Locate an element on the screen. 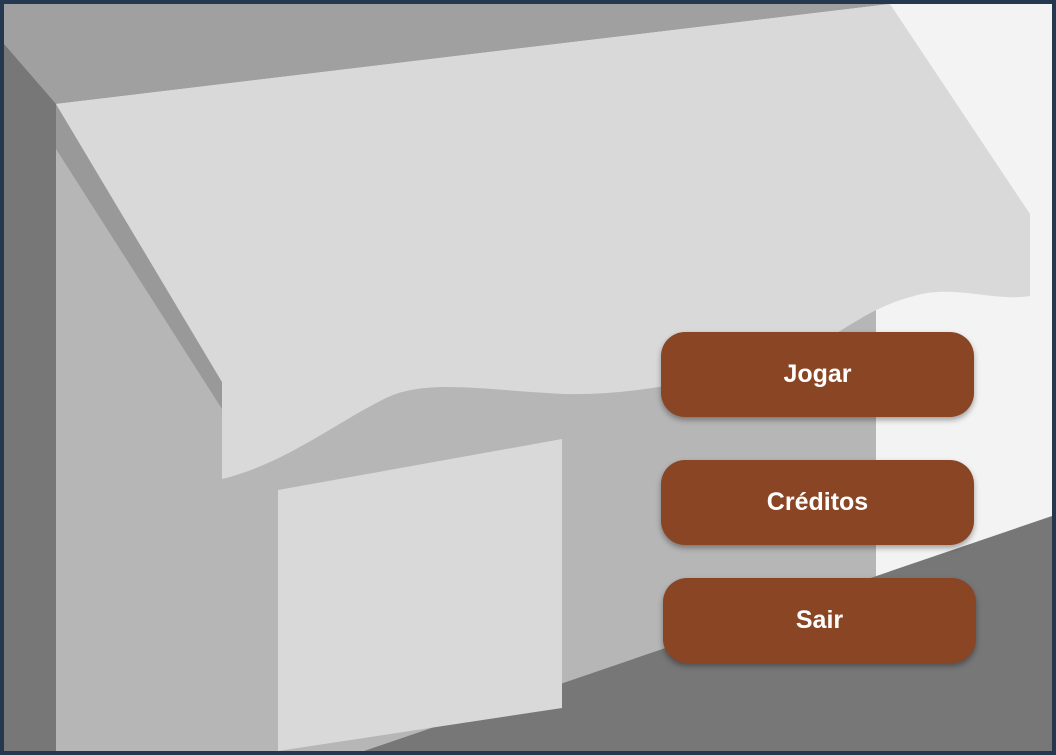 This screenshot has width=1056, height=755. play-button: Jogar is located at coordinates (817, 374).